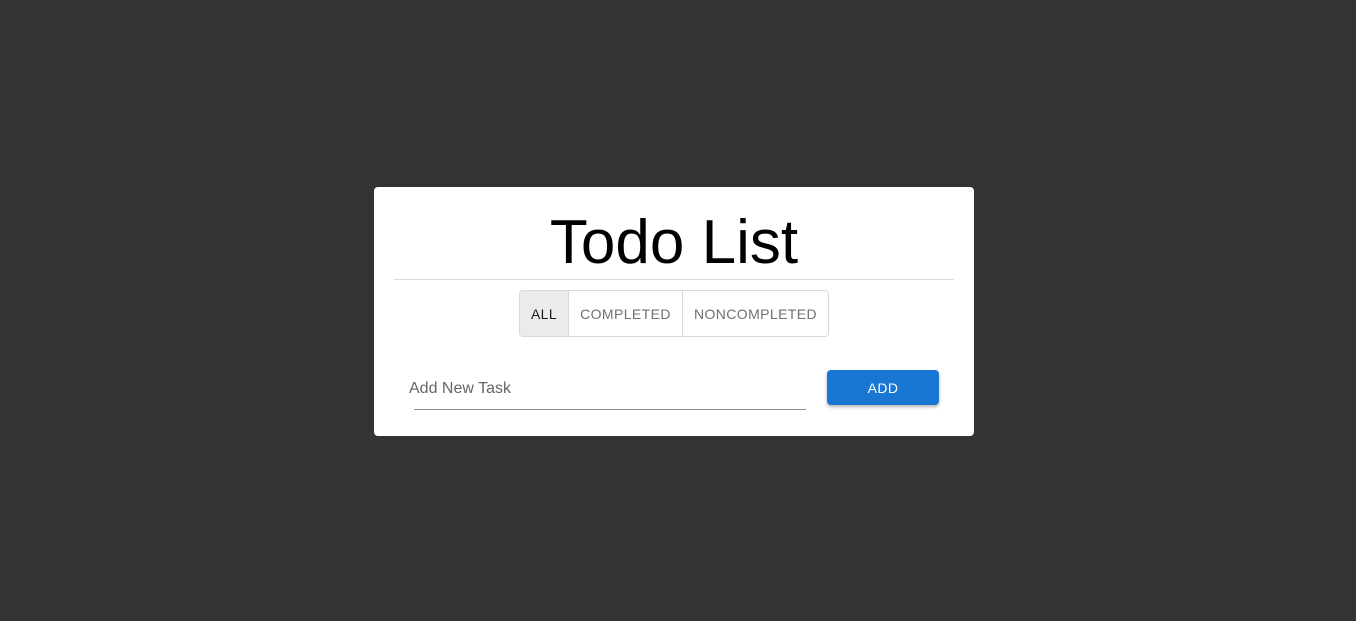 The height and width of the screenshot is (621, 1356). I want to click on filter-all-button: ALL, so click(544, 313).